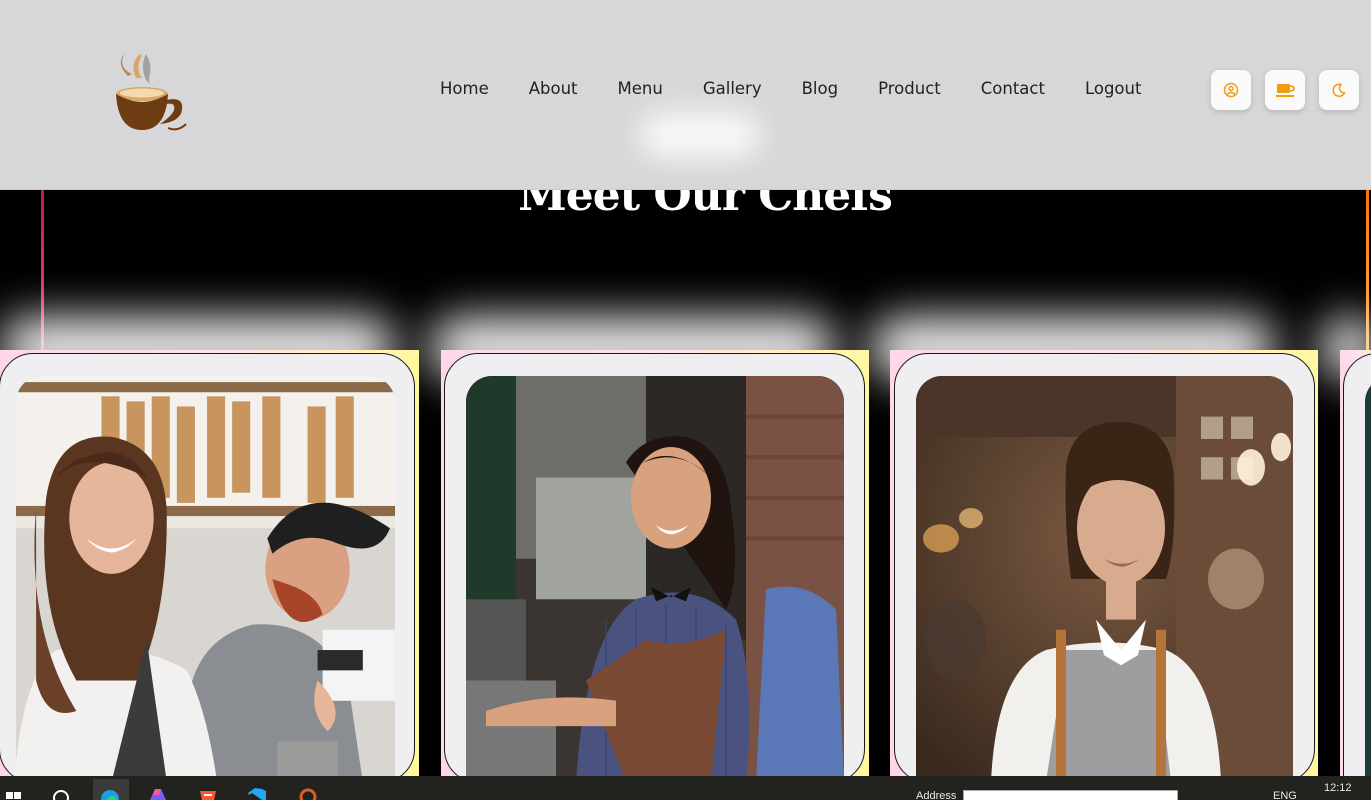  I want to click on language-indicator: ENG, so click(1285, 795).